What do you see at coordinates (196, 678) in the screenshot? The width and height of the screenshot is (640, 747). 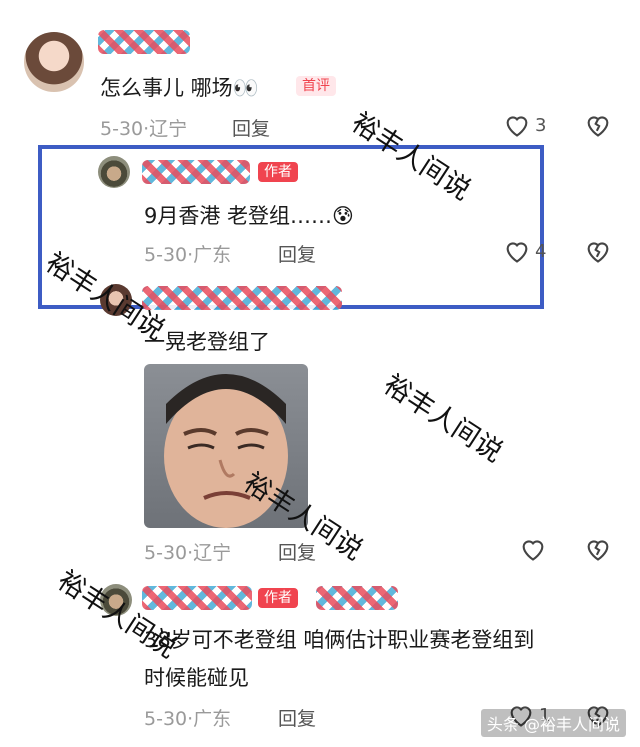 I see `comment-text-continued: 时候能碰见` at bounding box center [196, 678].